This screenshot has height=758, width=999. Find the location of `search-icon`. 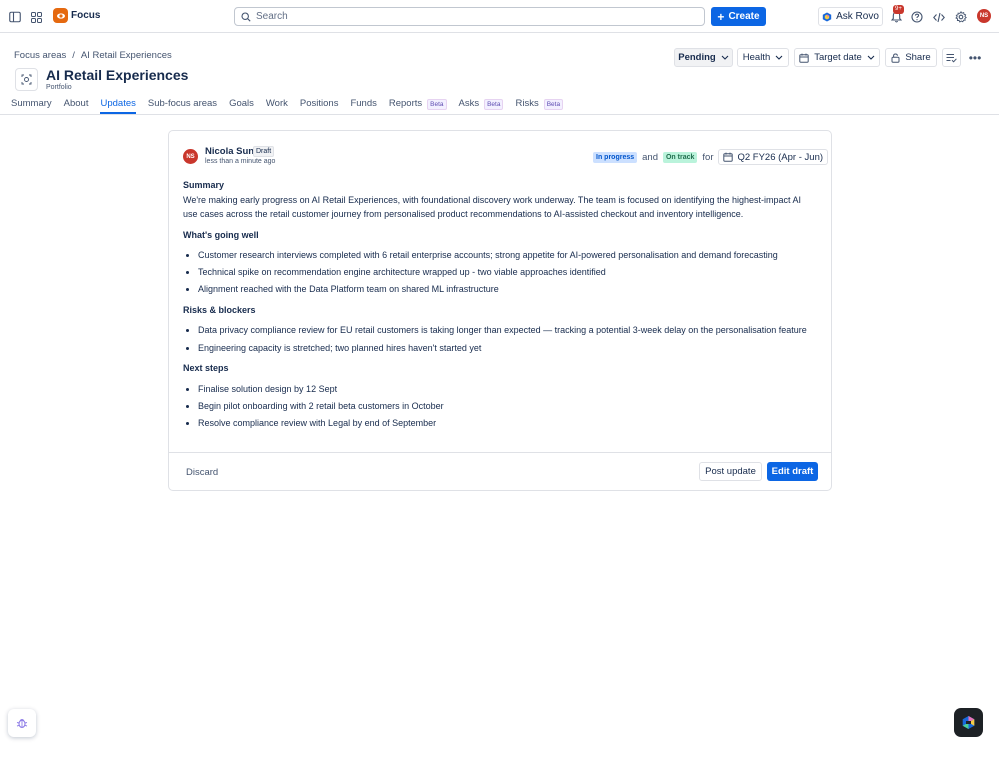

search-icon is located at coordinates (246, 16).